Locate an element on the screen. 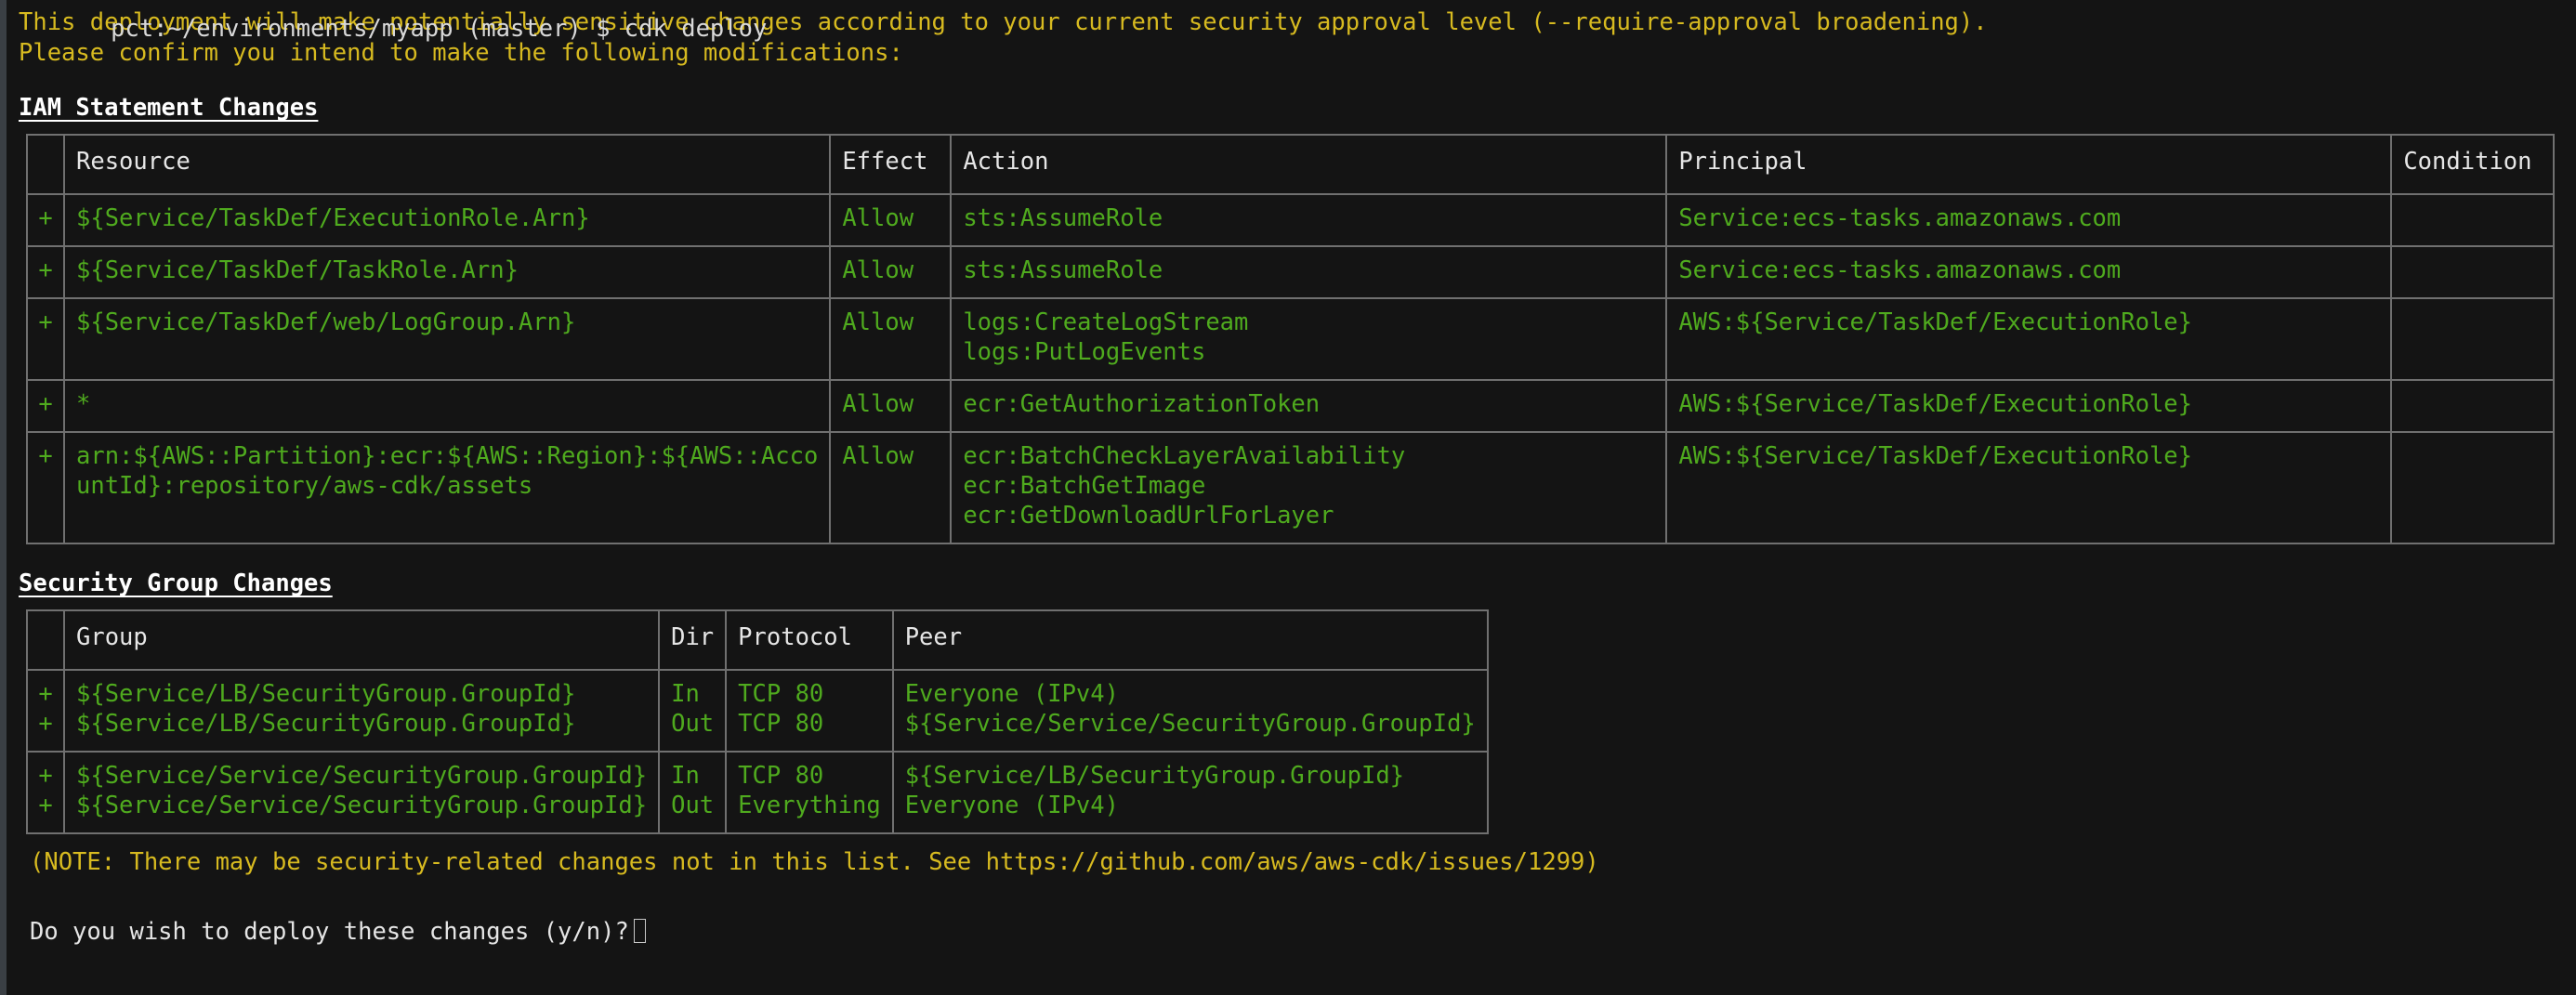 Image resolution: width=2576 pixels, height=995 pixels. sg-col-dir: Dir is located at coordinates (693, 640).